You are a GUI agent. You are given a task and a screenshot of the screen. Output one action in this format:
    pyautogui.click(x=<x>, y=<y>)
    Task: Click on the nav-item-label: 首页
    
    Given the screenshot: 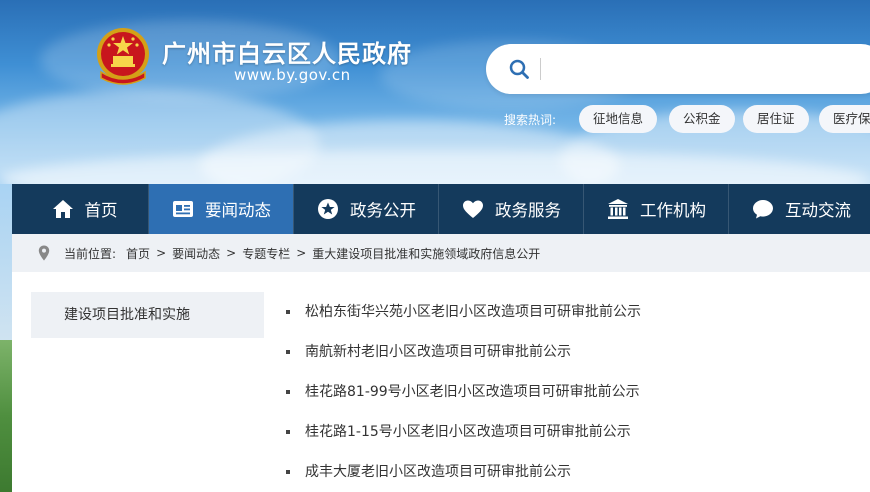 What is the action you would take?
    pyautogui.click(x=101, y=210)
    